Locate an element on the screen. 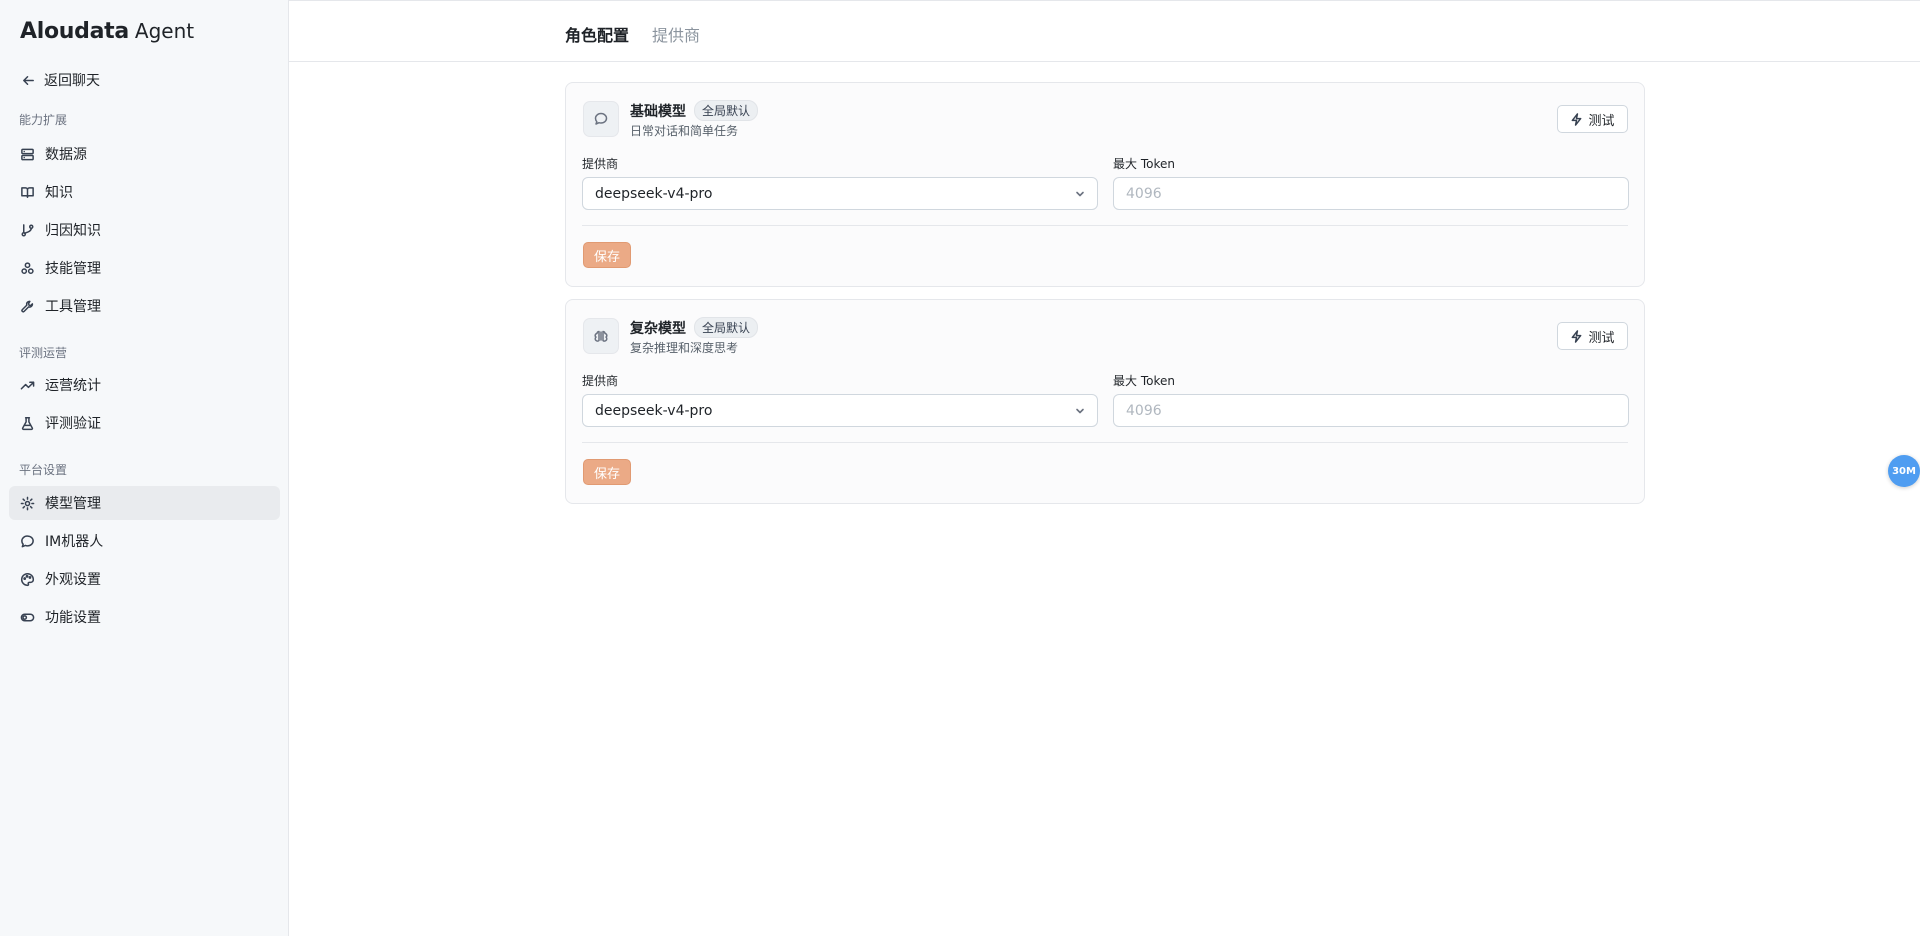  sidebar-item-label: IM机器人 is located at coordinates (74, 542).